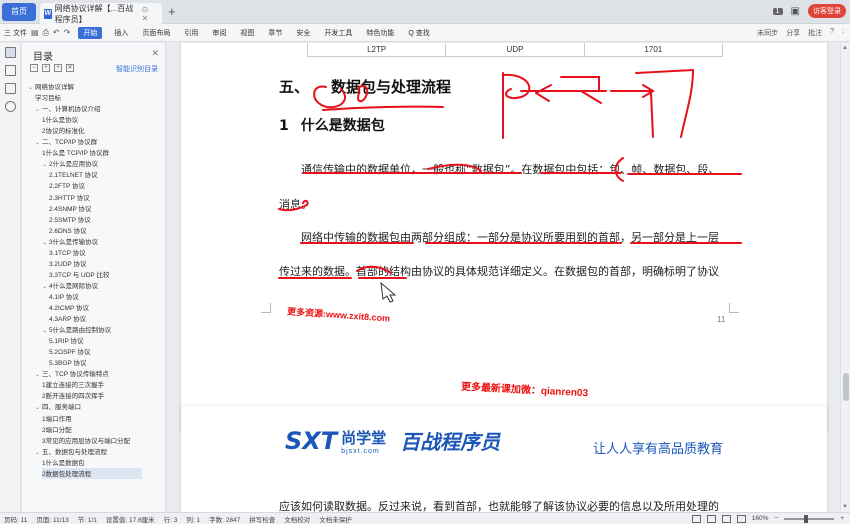  What do you see at coordinates (67, 252) in the screenshot?
I see `toc-item: 3.1TCP 协议` at bounding box center [67, 252].